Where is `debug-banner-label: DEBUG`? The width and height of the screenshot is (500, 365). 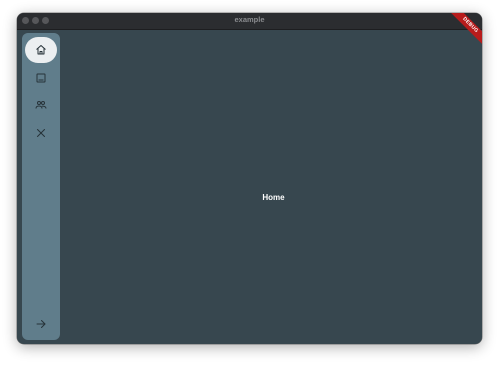 debug-banner-label: DEBUG is located at coordinates (465, 30).